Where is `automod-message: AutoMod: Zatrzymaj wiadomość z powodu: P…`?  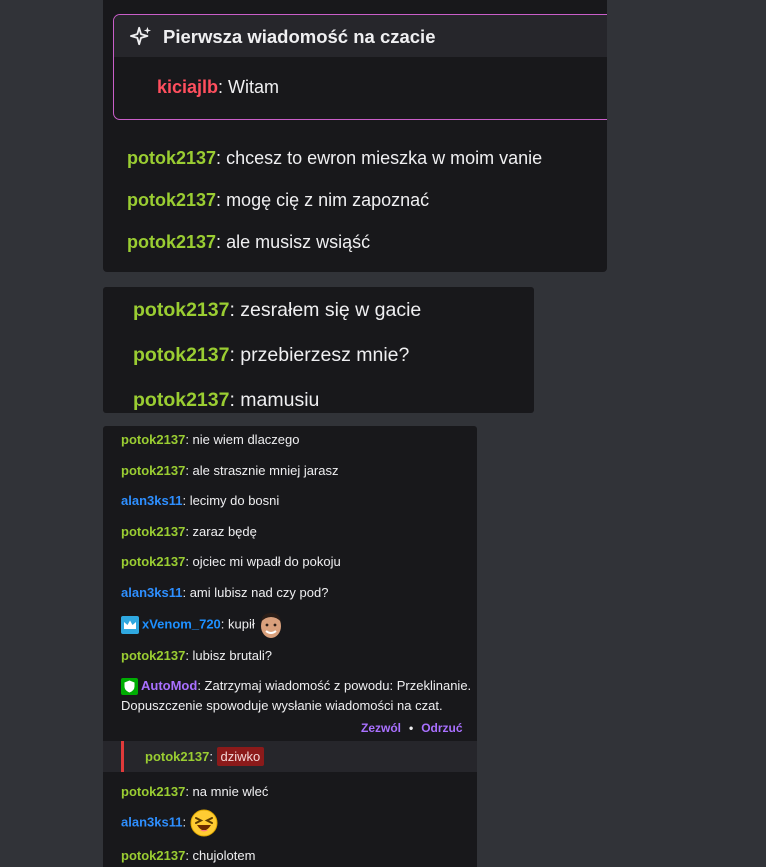 automod-message: AutoMod: Zatrzymaj wiadomość z powodu: P… is located at coordinates (296, 695).